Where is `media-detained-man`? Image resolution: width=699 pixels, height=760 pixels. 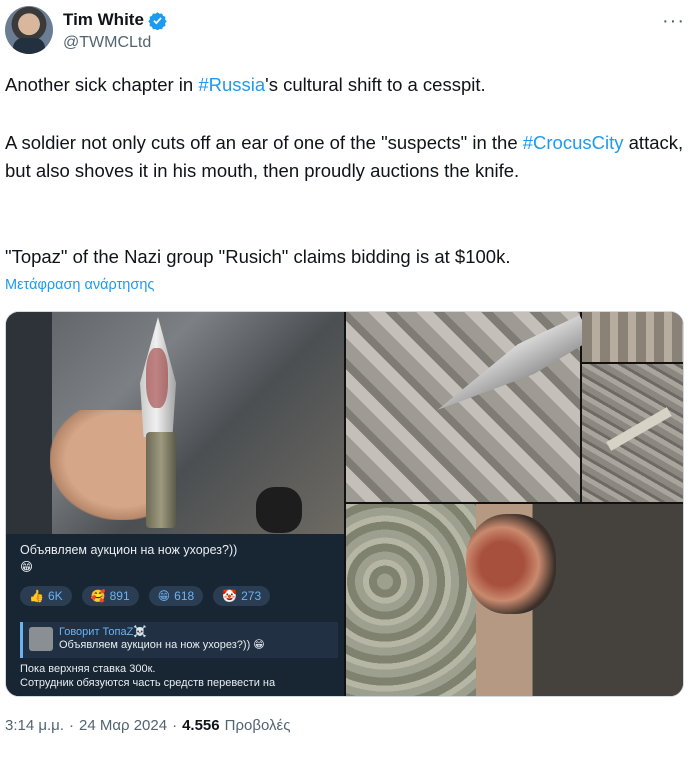 media-detained-man is located at coordinates (514, 600).